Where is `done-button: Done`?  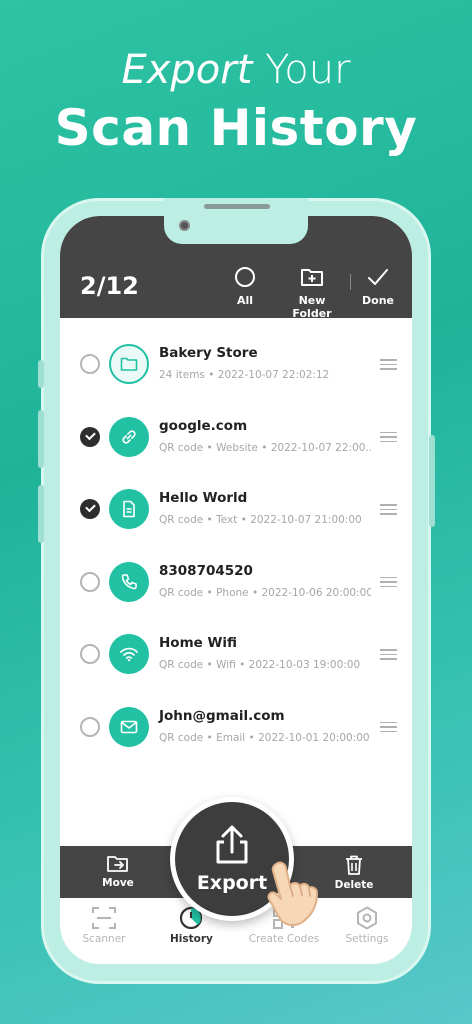
done-button: Done is located at coordinates (378, 286).